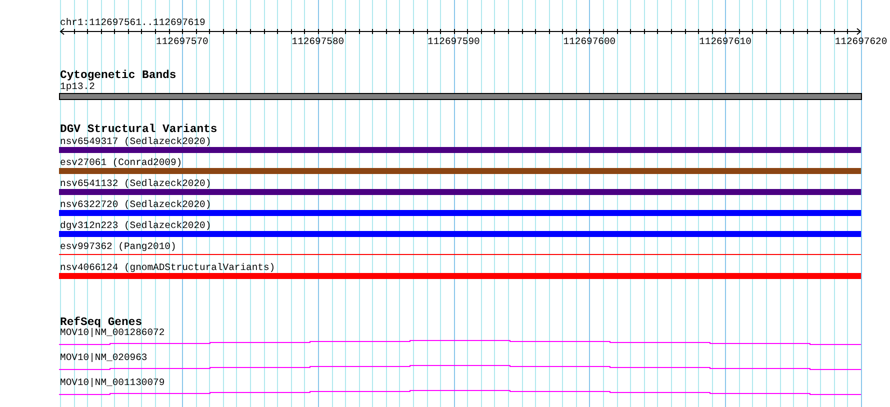 Image resolution: width=890 pixels, height=407 pixels. I want to click on tick-label: 112697620, so click(861, 41).